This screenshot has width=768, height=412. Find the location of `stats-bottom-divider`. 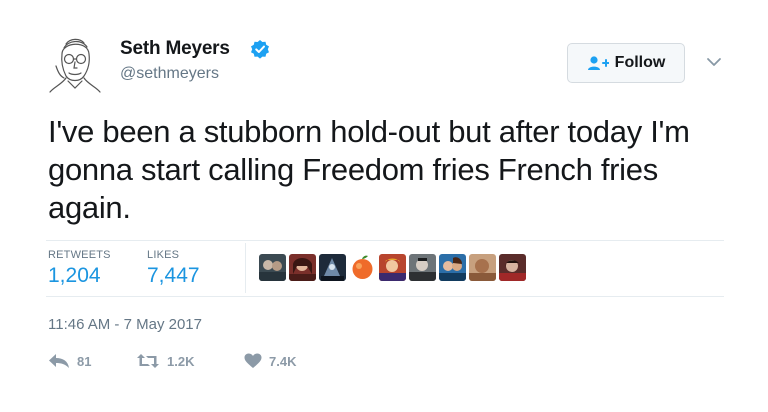

stats-bottom-divider is located at coordinates (385, 296).